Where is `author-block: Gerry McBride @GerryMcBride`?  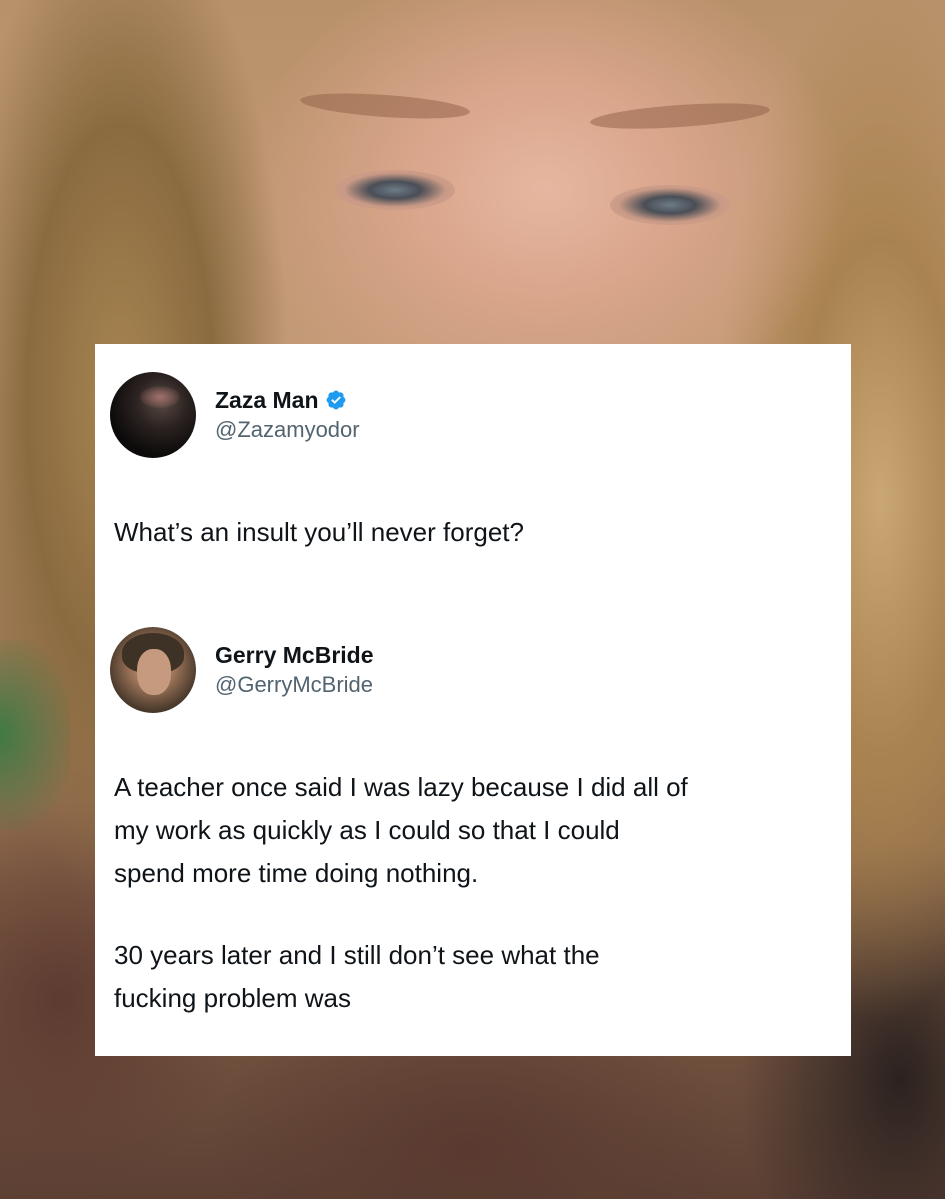
author-block: Gerry McBride @GerryMcBride is located at coordinates (294, 670).